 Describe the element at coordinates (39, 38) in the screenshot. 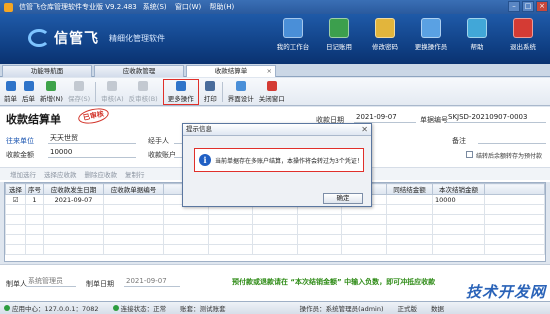

I see `logo-mark-icon` at that location.